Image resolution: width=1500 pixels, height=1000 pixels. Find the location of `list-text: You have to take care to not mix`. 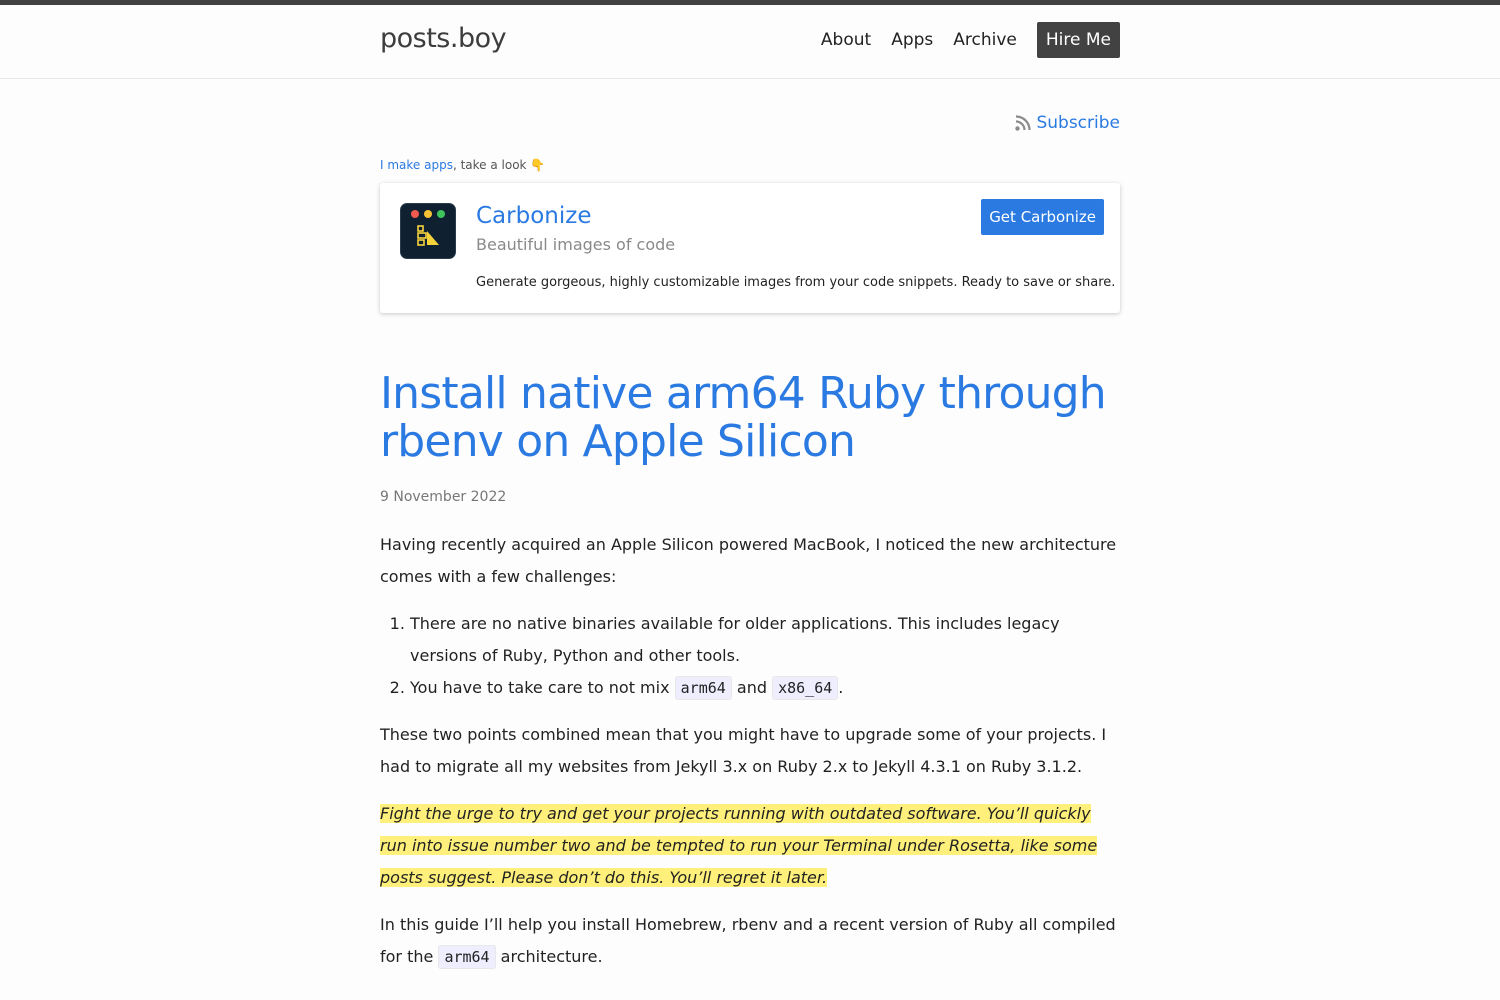

list-text: You have to take care to not mix is located at coordinates (542, 687).